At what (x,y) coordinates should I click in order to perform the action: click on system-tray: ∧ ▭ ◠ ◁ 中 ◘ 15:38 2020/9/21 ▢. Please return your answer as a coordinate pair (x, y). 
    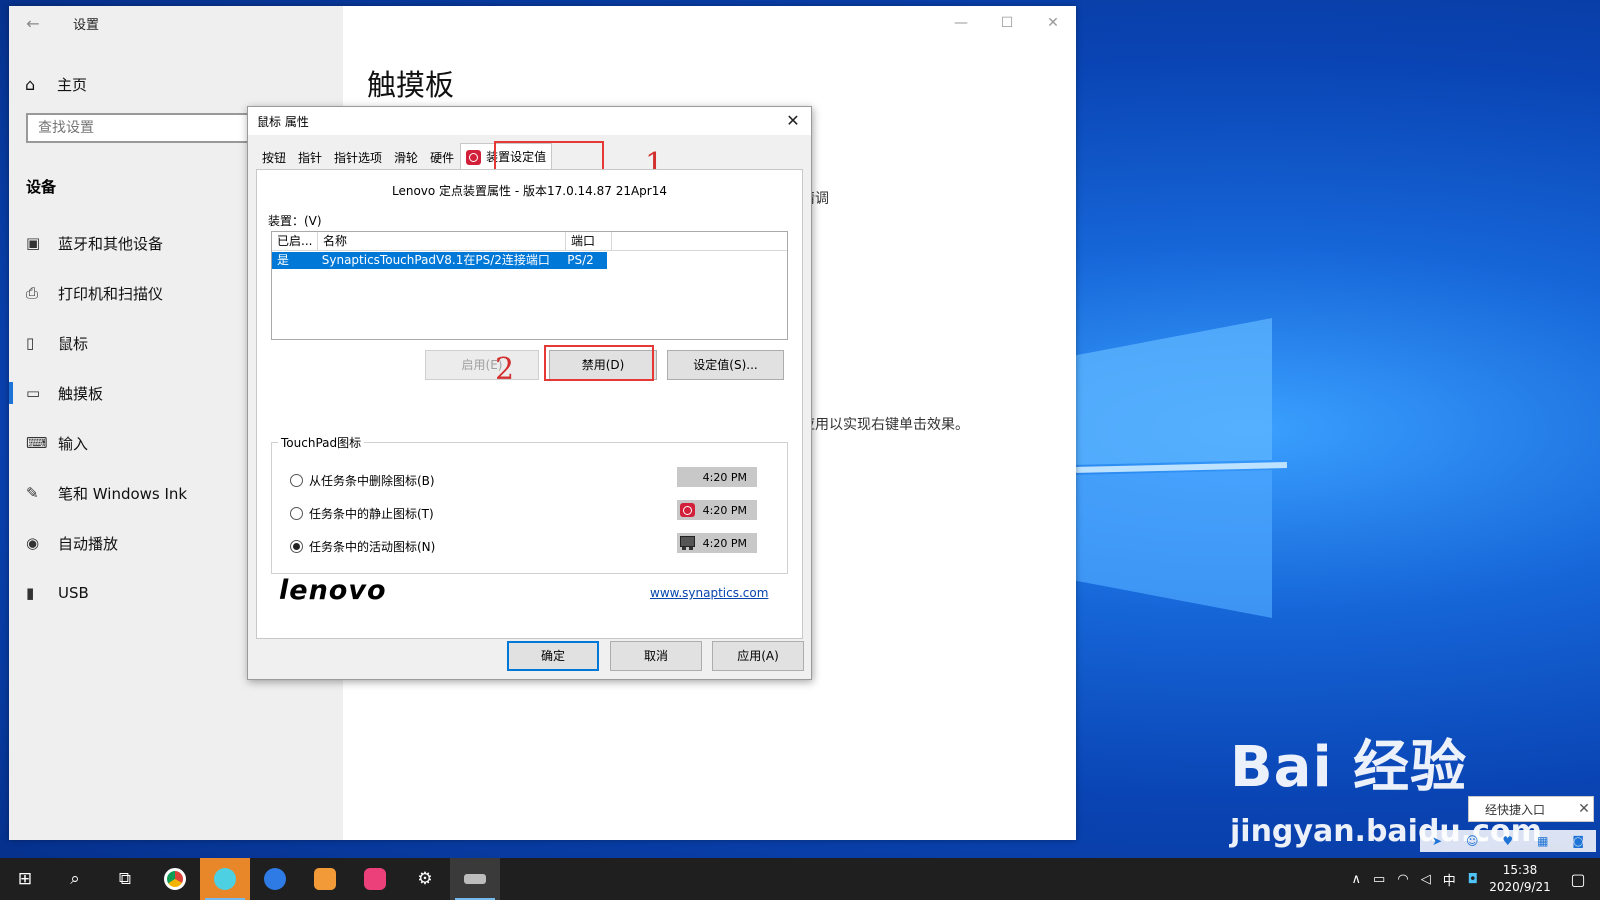
    Looking at the image, I should click on (1473, 879).